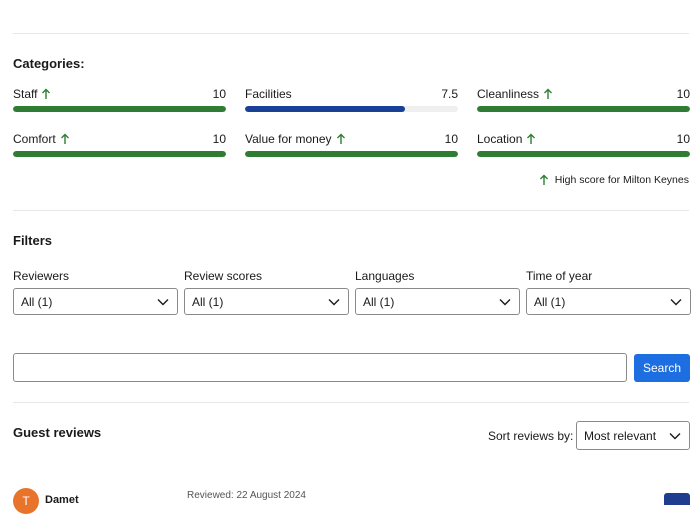 The image size is (700, 514). What do you see at coordinates (119, 101) in the screenshot?
I see `category-staff: Staff 10` at bounding box center [119, 101].